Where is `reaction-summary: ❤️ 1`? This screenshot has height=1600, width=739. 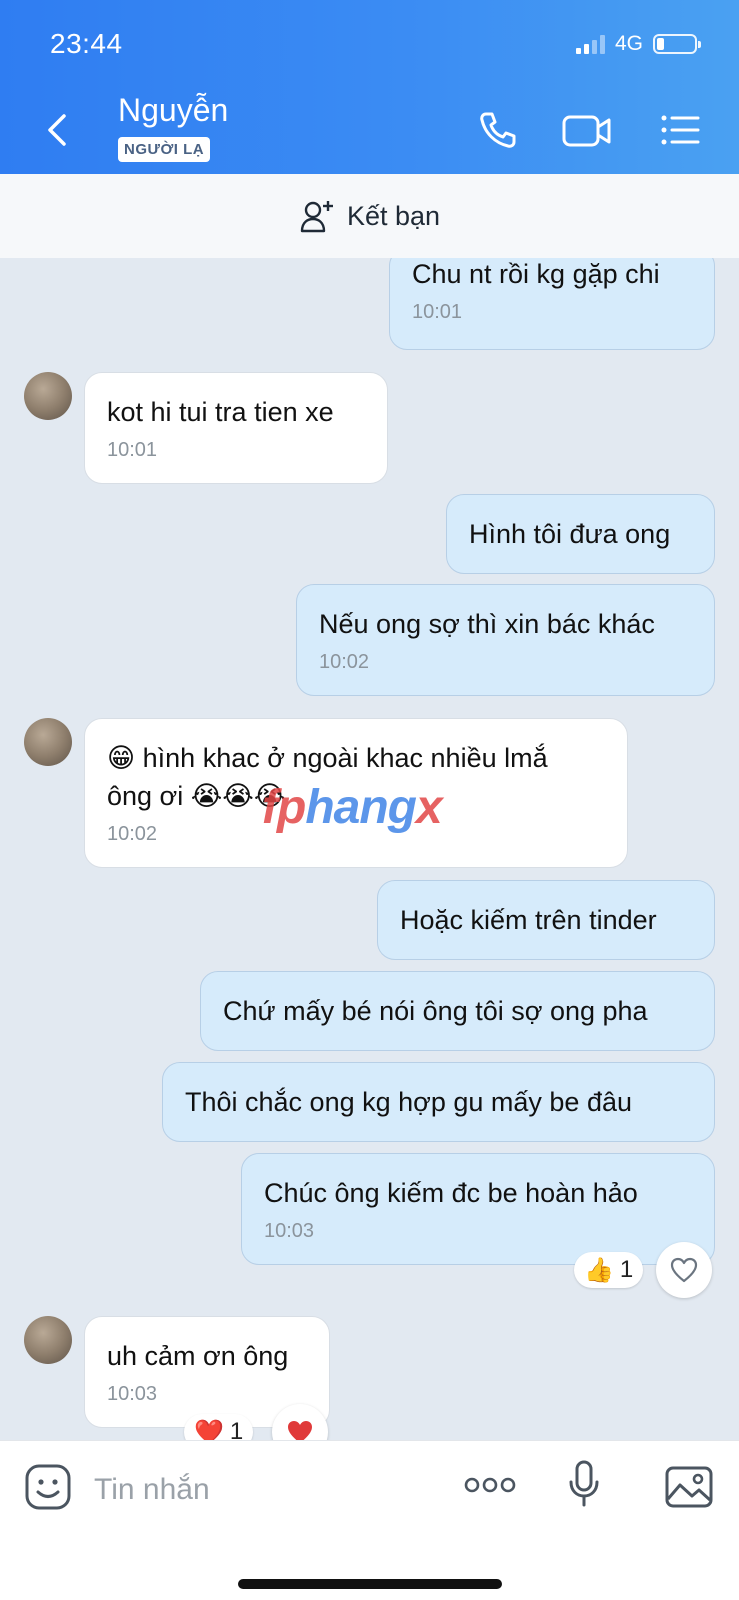 reaction-summary: ❤️ 1 is located at coordinates (219, 1427).